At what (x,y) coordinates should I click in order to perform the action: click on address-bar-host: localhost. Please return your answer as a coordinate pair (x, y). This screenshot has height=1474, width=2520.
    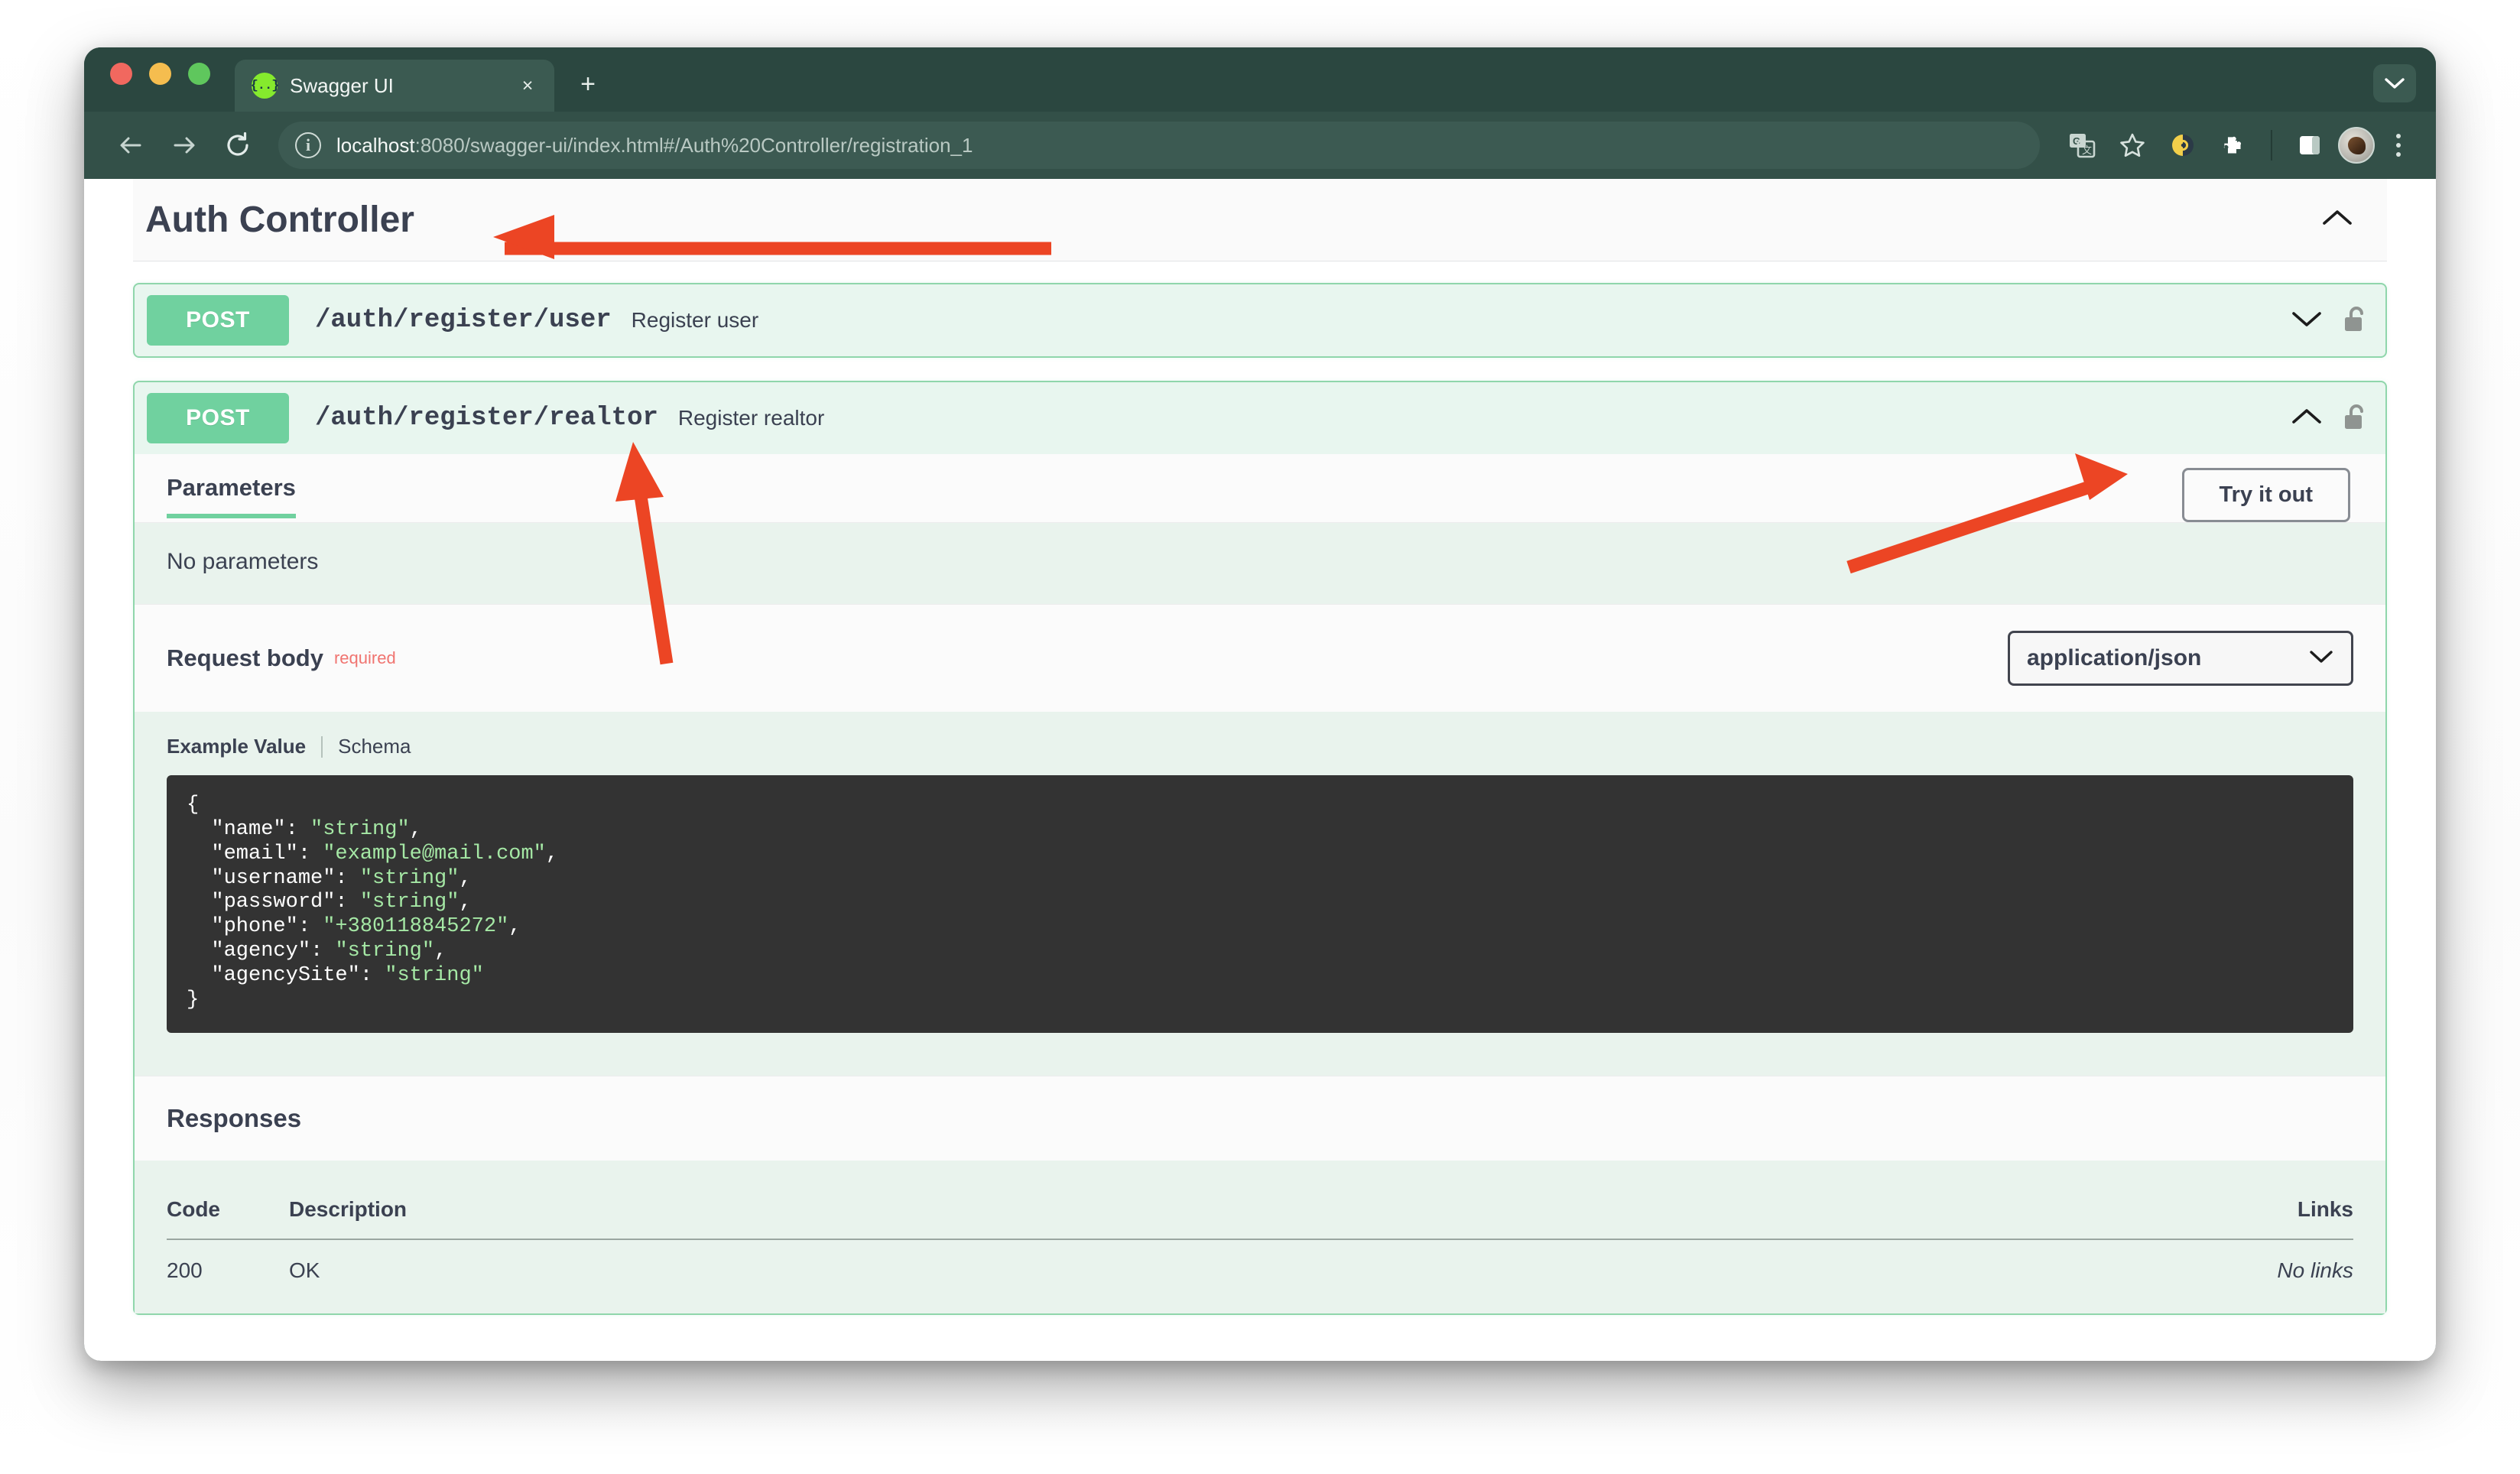
    Looking at the image, I should click on (375, 145).